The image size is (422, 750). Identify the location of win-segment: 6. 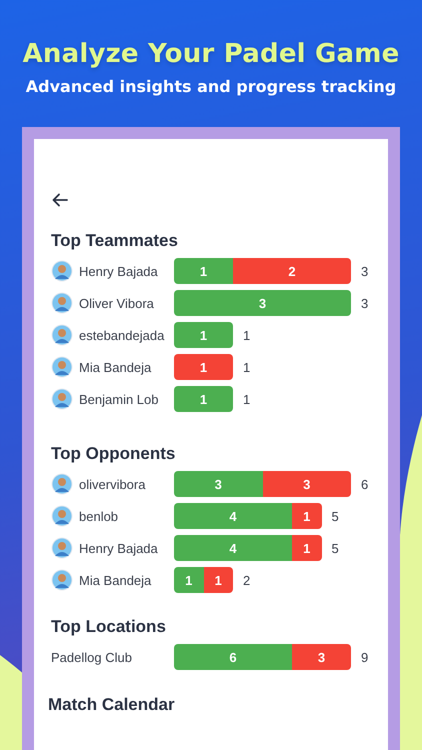
(233, 657).